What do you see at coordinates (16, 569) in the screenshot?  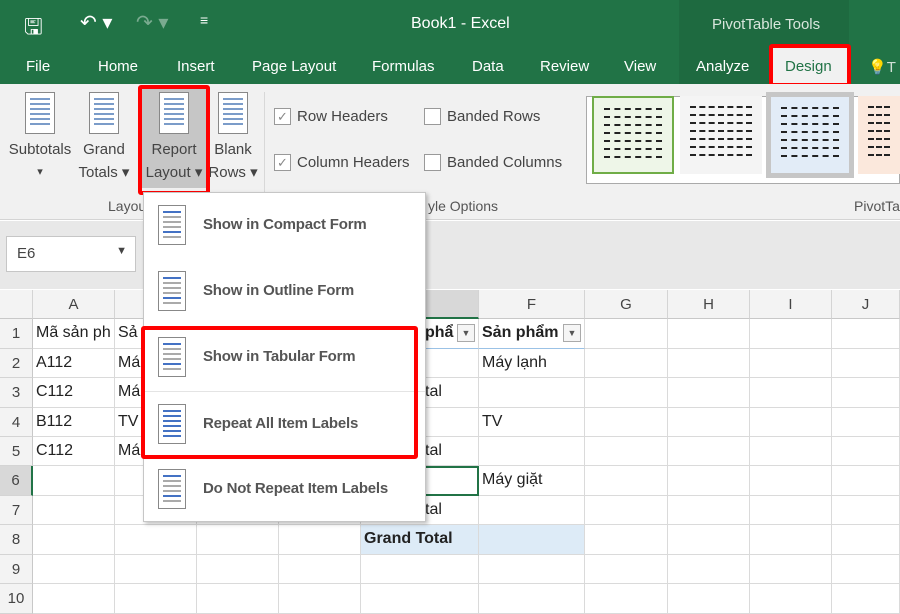 I see `row-header-9: 9` at bounding box center [16, 569].